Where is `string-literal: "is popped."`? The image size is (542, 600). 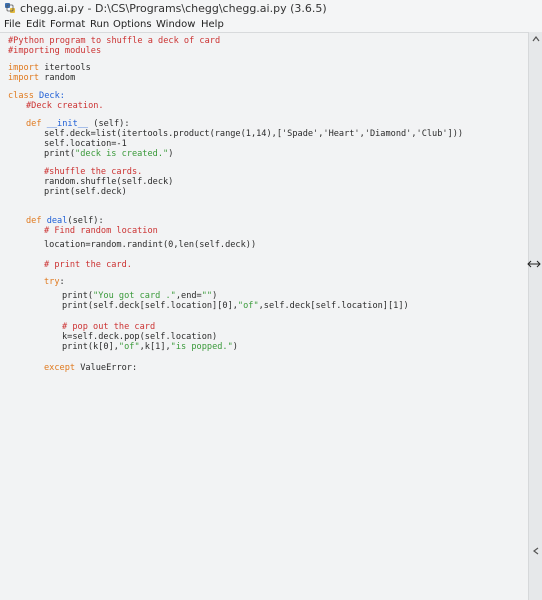 string-literal: "is popped." is located at coordinates (201, 347).